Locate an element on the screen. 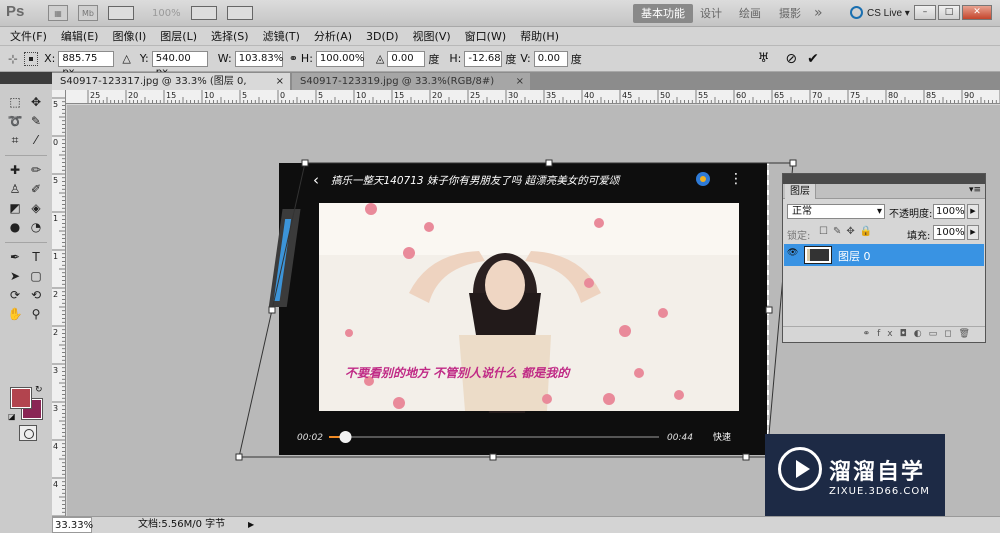 This screenshot has height=533, width=1000. cancel-transform-icon: ⊘ is located at coordinates (791, 59).